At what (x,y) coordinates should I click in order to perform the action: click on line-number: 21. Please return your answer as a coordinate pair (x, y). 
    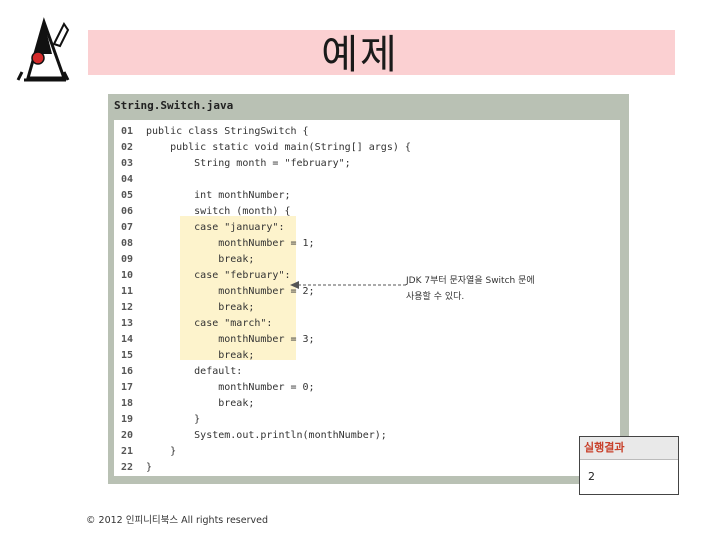
    Looking at the image, I should click on (127, 451).